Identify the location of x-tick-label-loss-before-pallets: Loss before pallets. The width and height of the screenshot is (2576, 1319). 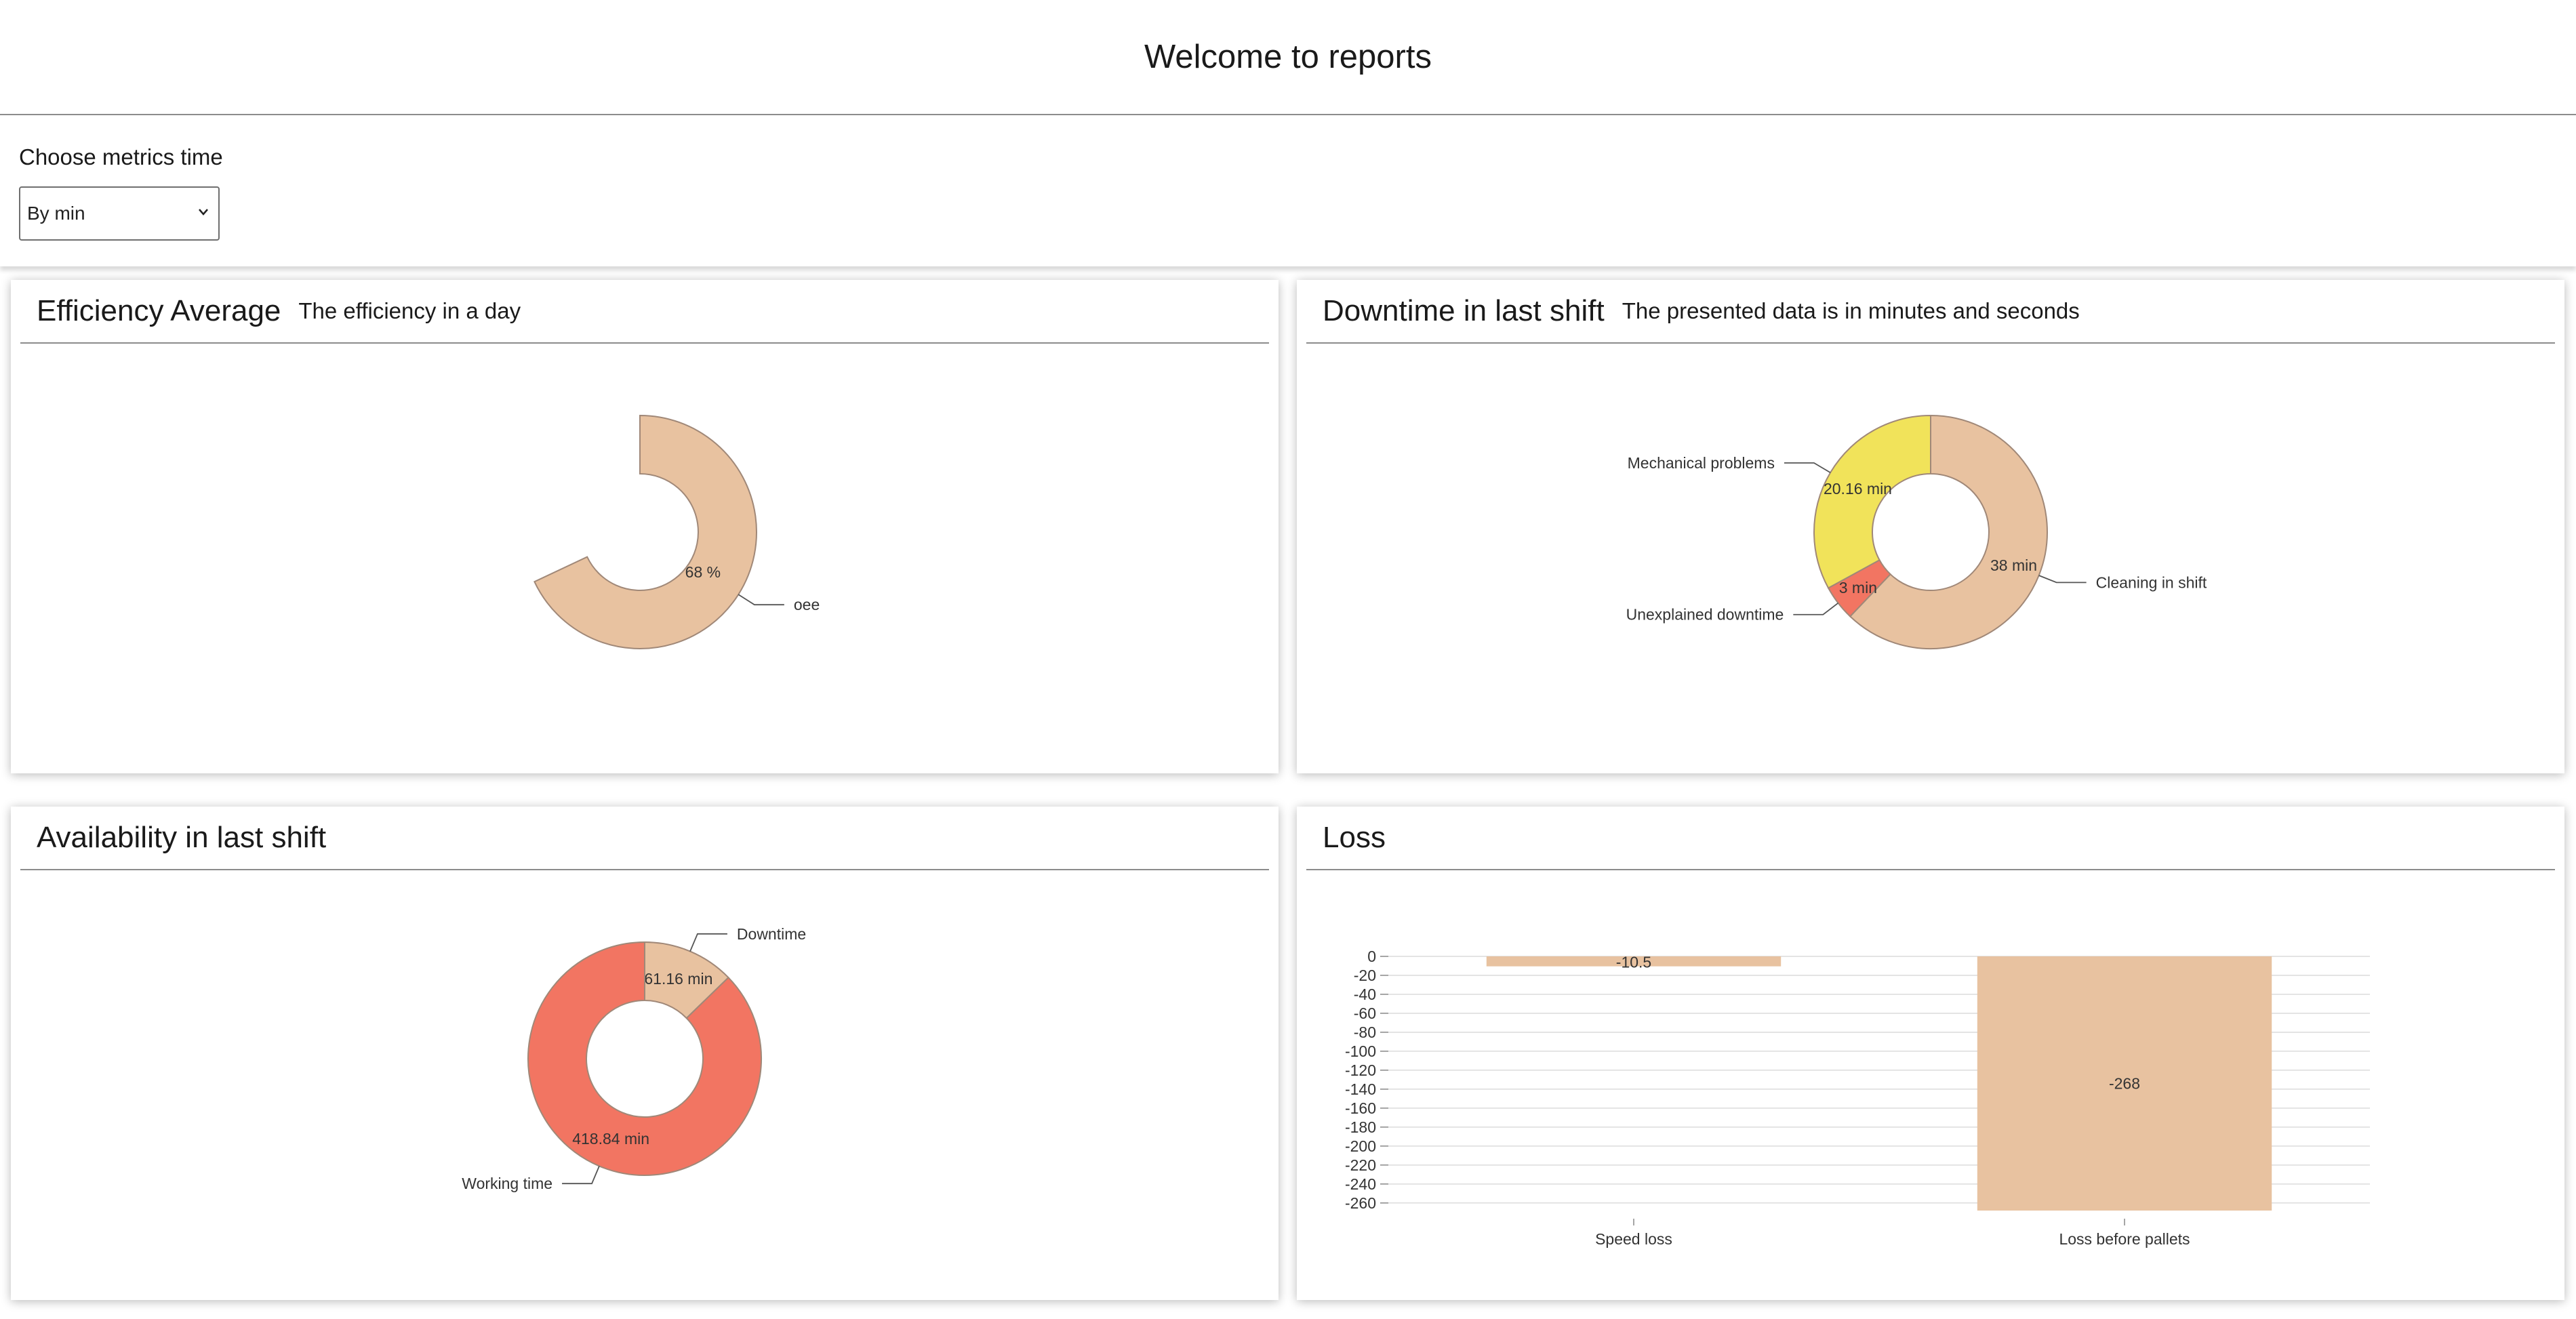
(2124, 1239).